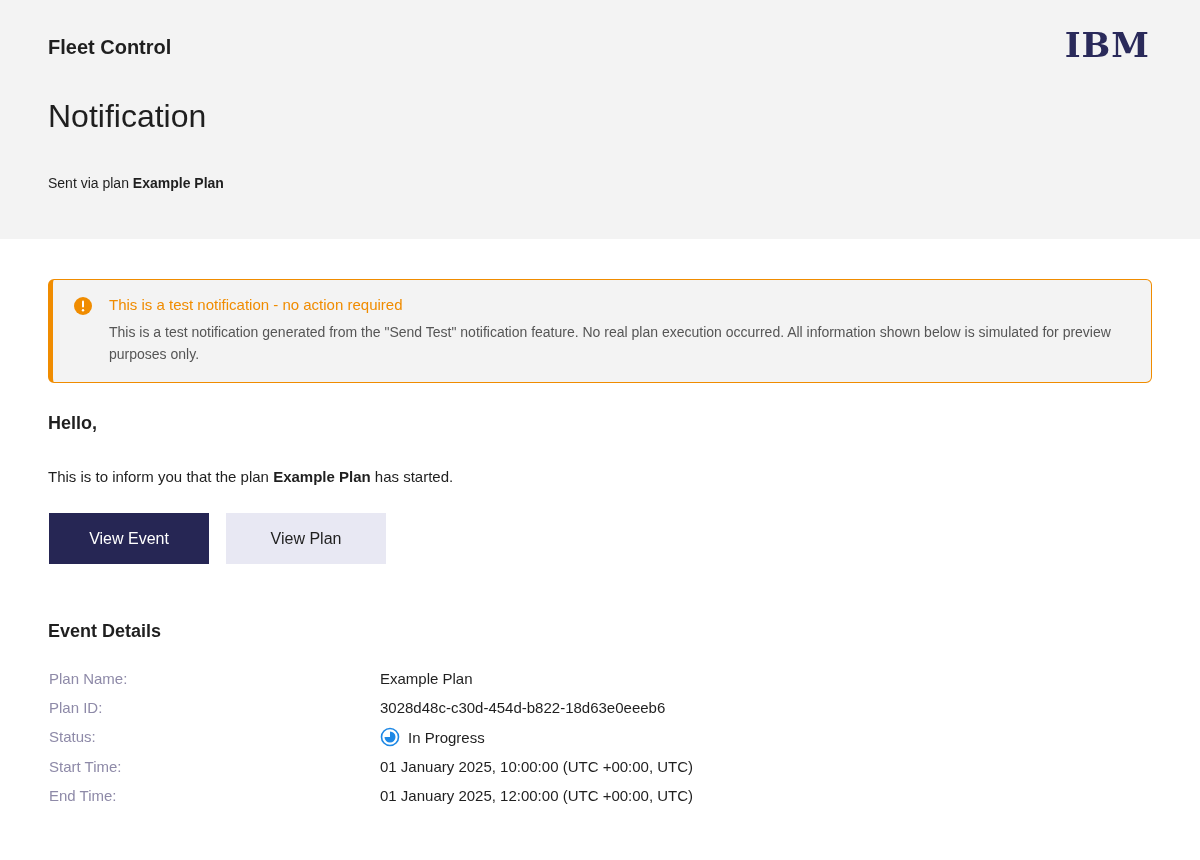  Describe the element at coordinates (523, 707) in the screenshot. I see `detail-value: 3028d48c-c30d-454d-b822-18d63e0eeeb6` at that location.